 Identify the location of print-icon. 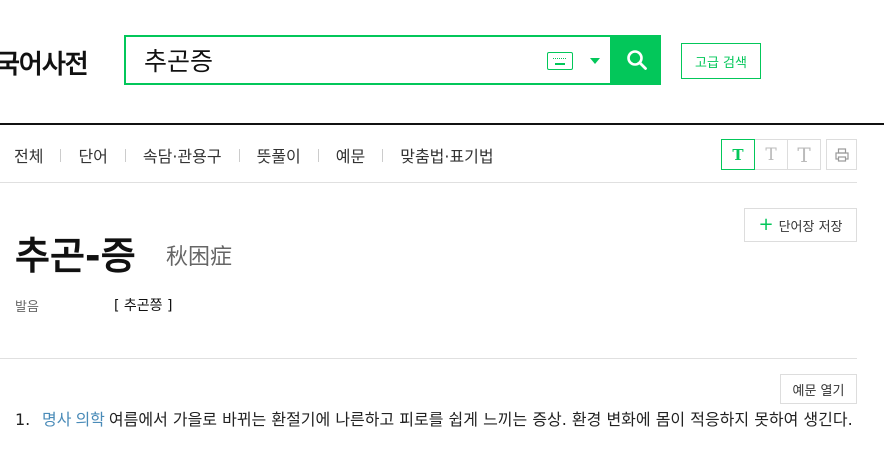
(841, 154).